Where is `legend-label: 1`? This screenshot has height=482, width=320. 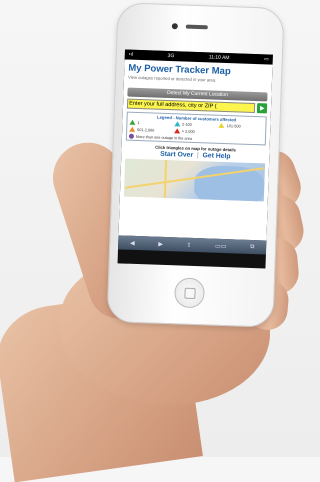
legend-label: 1 is located at coordinates (138, 122).